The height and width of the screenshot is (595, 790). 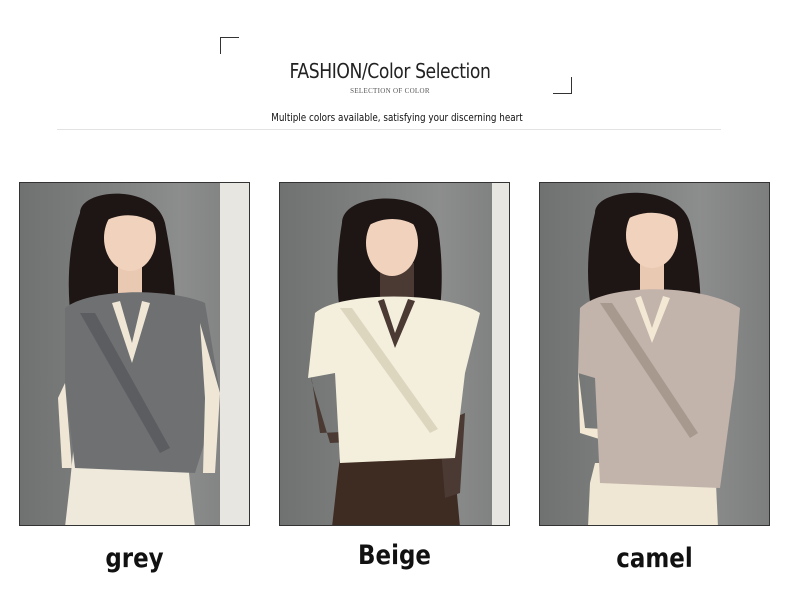 What do you see at coordinates (654, 558) in the screenshot?
I see `color-label-camel: camel` at bounding box center [654, 558].